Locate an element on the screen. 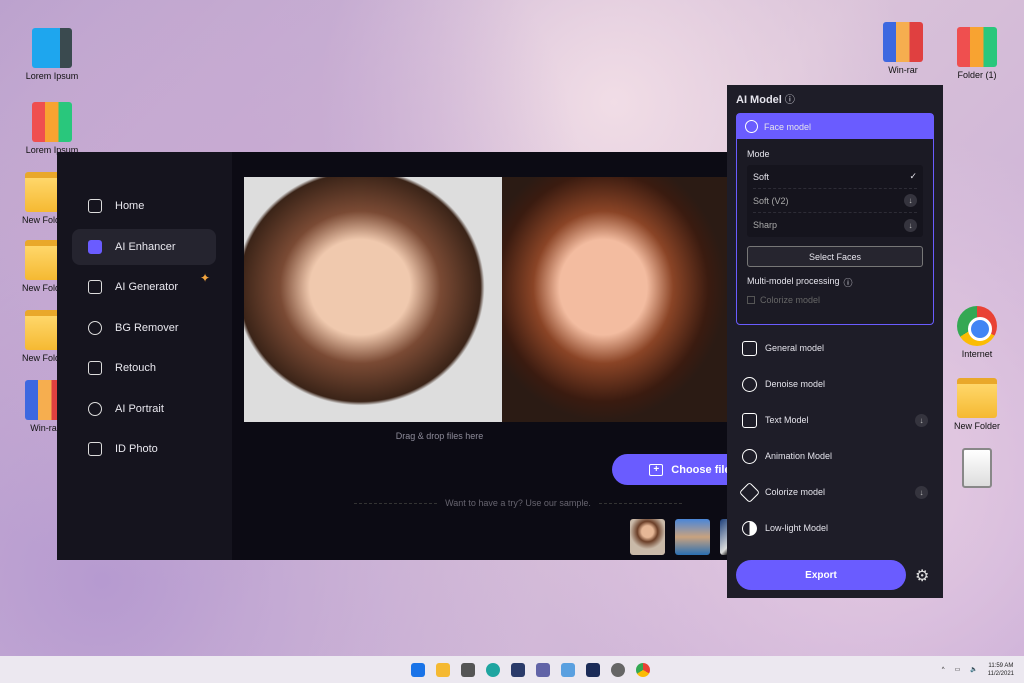 The width and height of the screenshot is (1024, 683). sparkle-icon: ✦ is located at coordinates (204, 278).